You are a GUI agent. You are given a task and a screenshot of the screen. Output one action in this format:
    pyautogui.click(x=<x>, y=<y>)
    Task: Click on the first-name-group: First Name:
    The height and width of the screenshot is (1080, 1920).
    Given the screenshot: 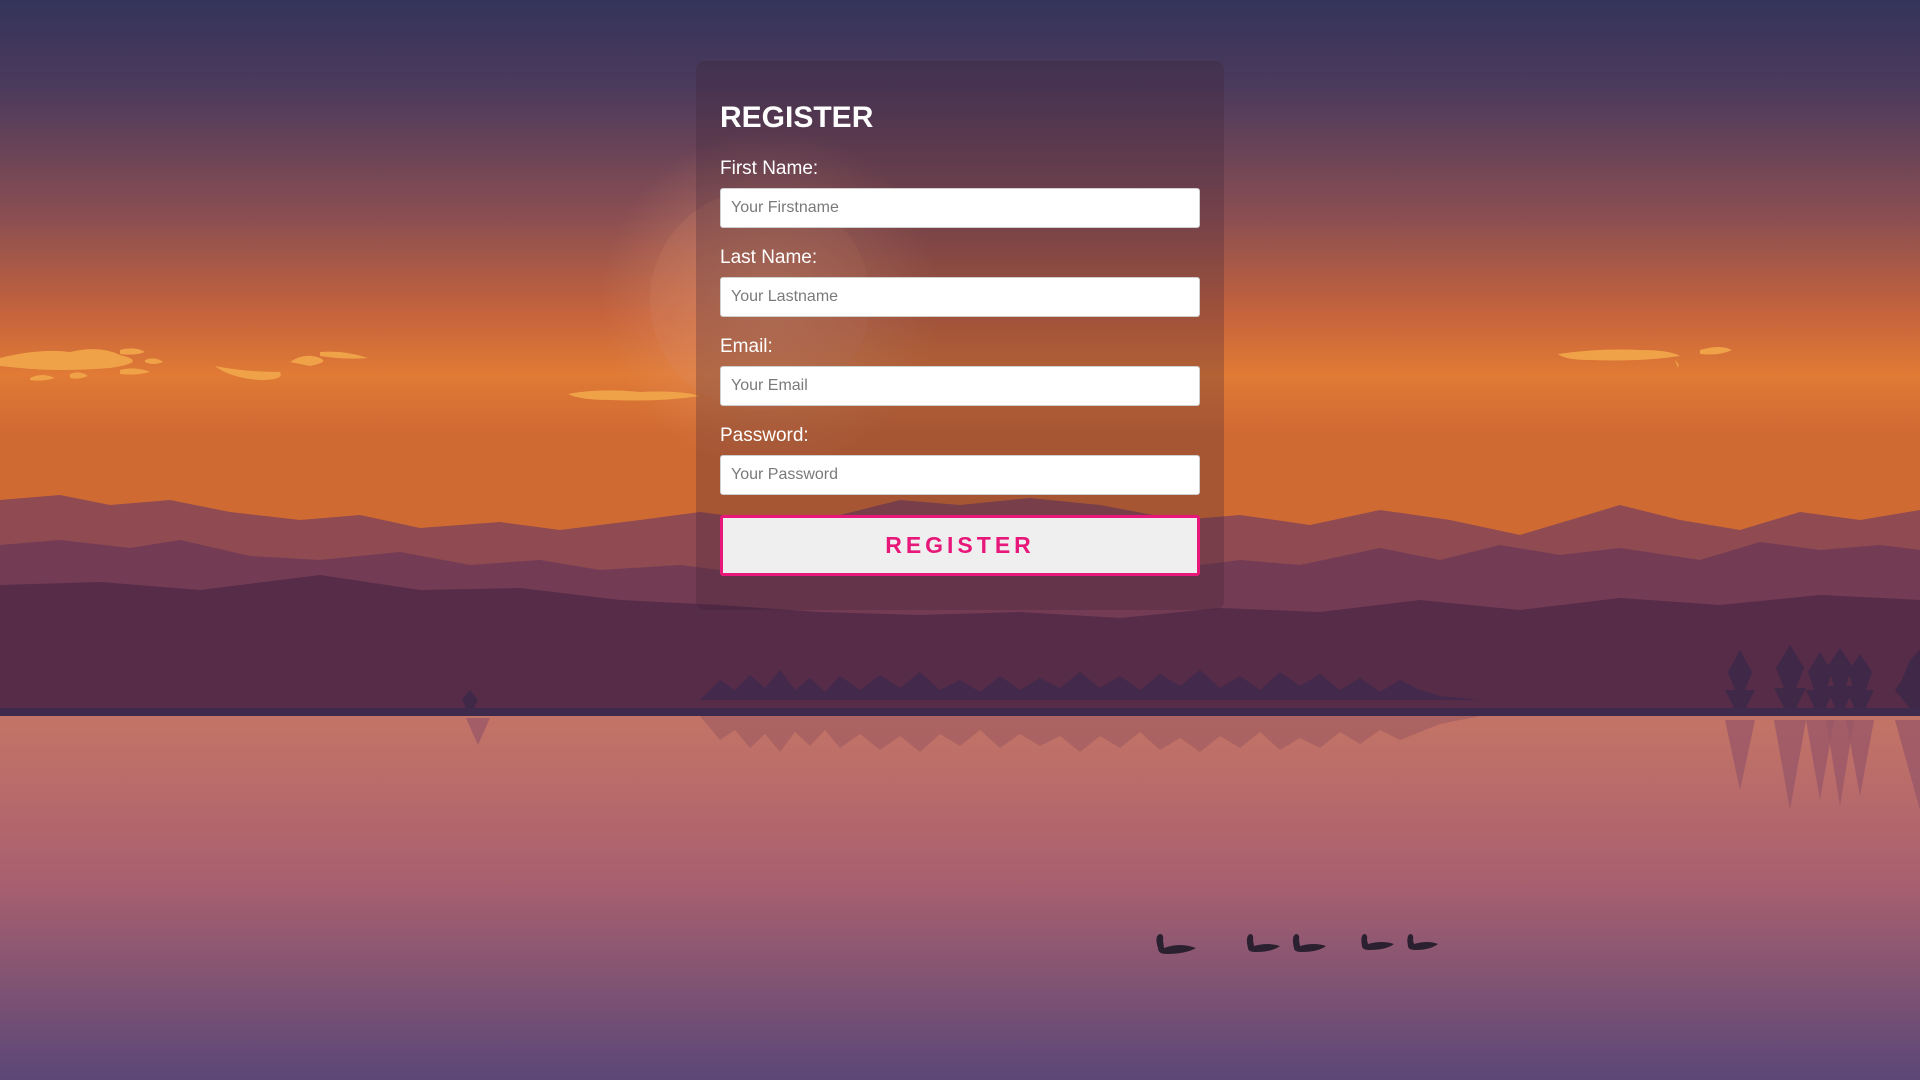 What is the action you would take?
    pyautogui.click(x=960, y=193)
    